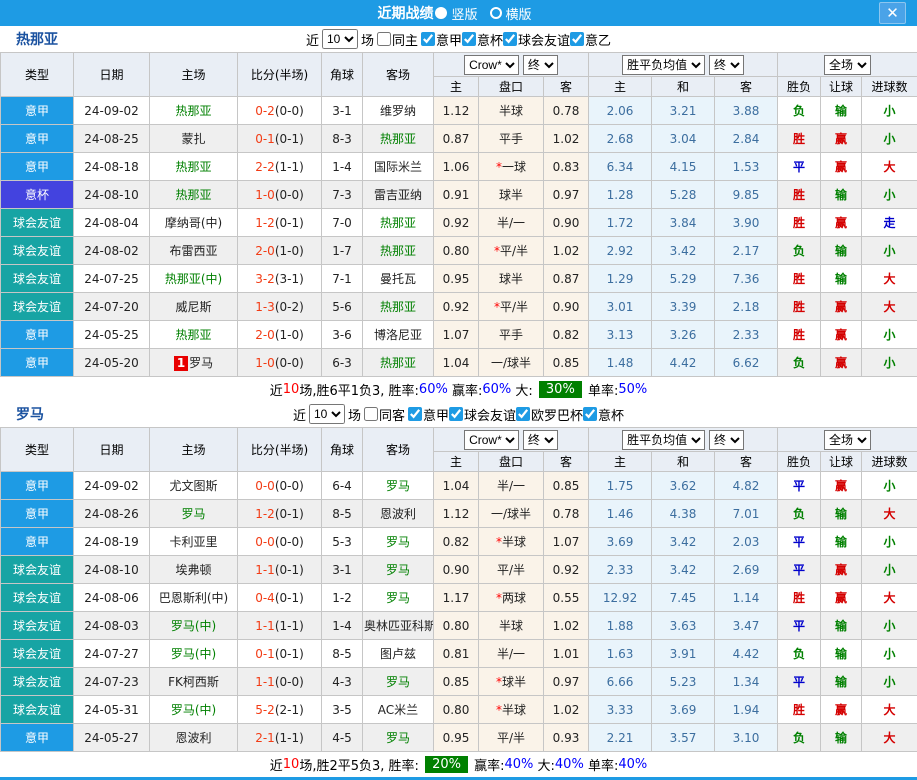 This screenshot has width=917, height=780. Describe the element at coordinates (746, 513) in the screenshot. I see `avg-away: 7.01` at that location.